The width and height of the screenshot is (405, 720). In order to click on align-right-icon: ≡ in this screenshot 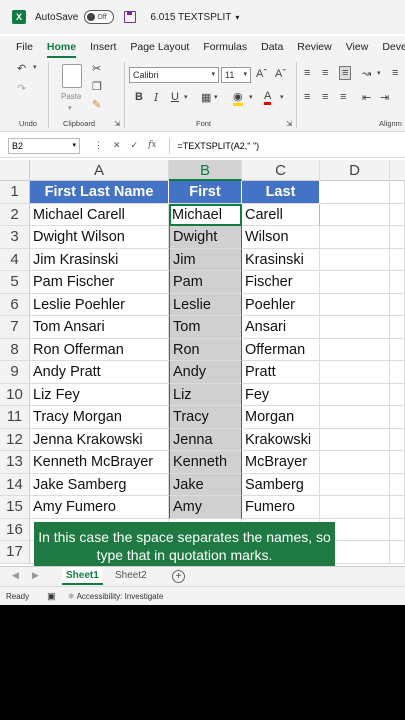, I will do `click(343, 97)`.